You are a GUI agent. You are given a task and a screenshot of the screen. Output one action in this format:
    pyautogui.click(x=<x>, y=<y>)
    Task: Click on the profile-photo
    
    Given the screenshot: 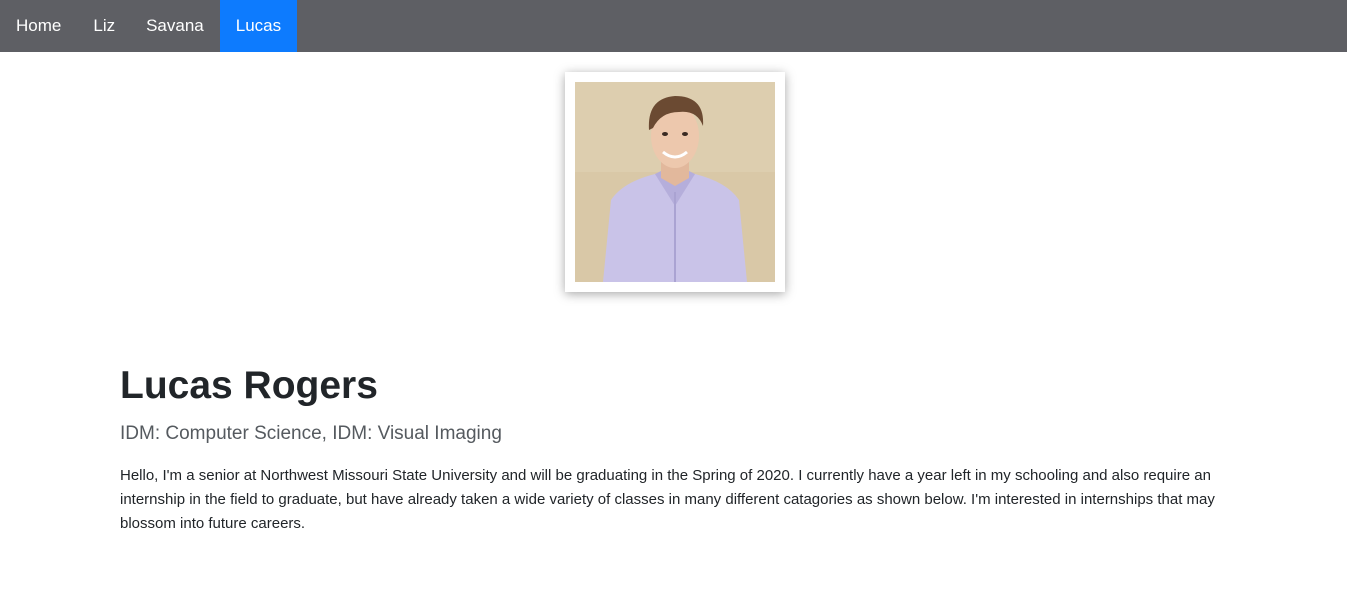 What is the action you would take?
    pyautogui.click(x=675, y=182)
    